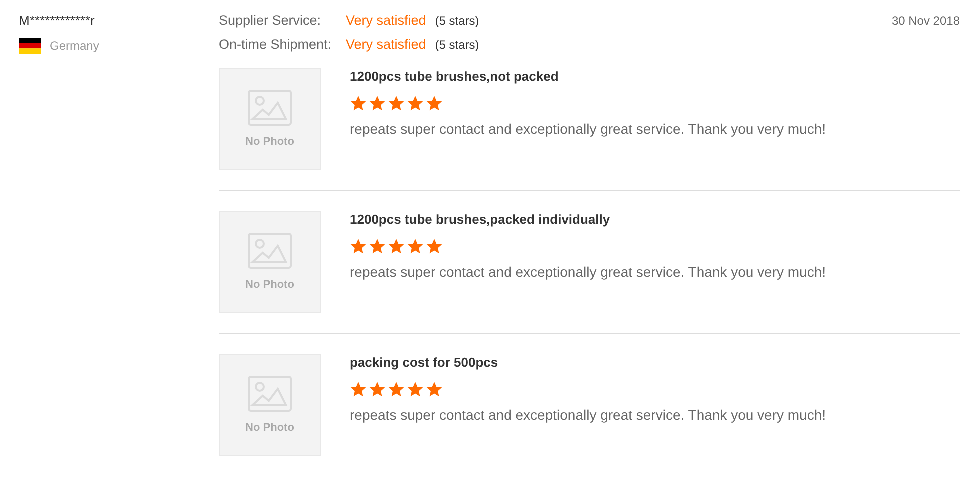 The width and height of the screenshot is (980, 480). I want to click on product-title: 1200pcs tube brushes,not packed, so click(455, 77).